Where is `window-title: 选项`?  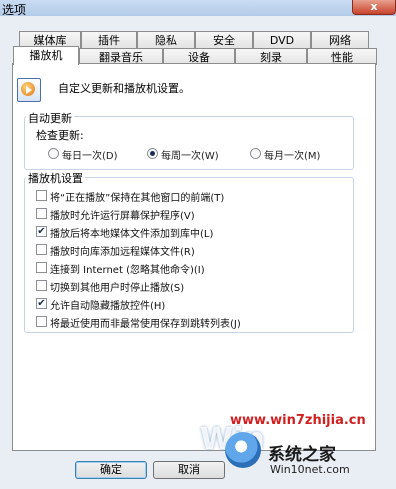 window-title: 选项 is located at coordinates (14, 10).